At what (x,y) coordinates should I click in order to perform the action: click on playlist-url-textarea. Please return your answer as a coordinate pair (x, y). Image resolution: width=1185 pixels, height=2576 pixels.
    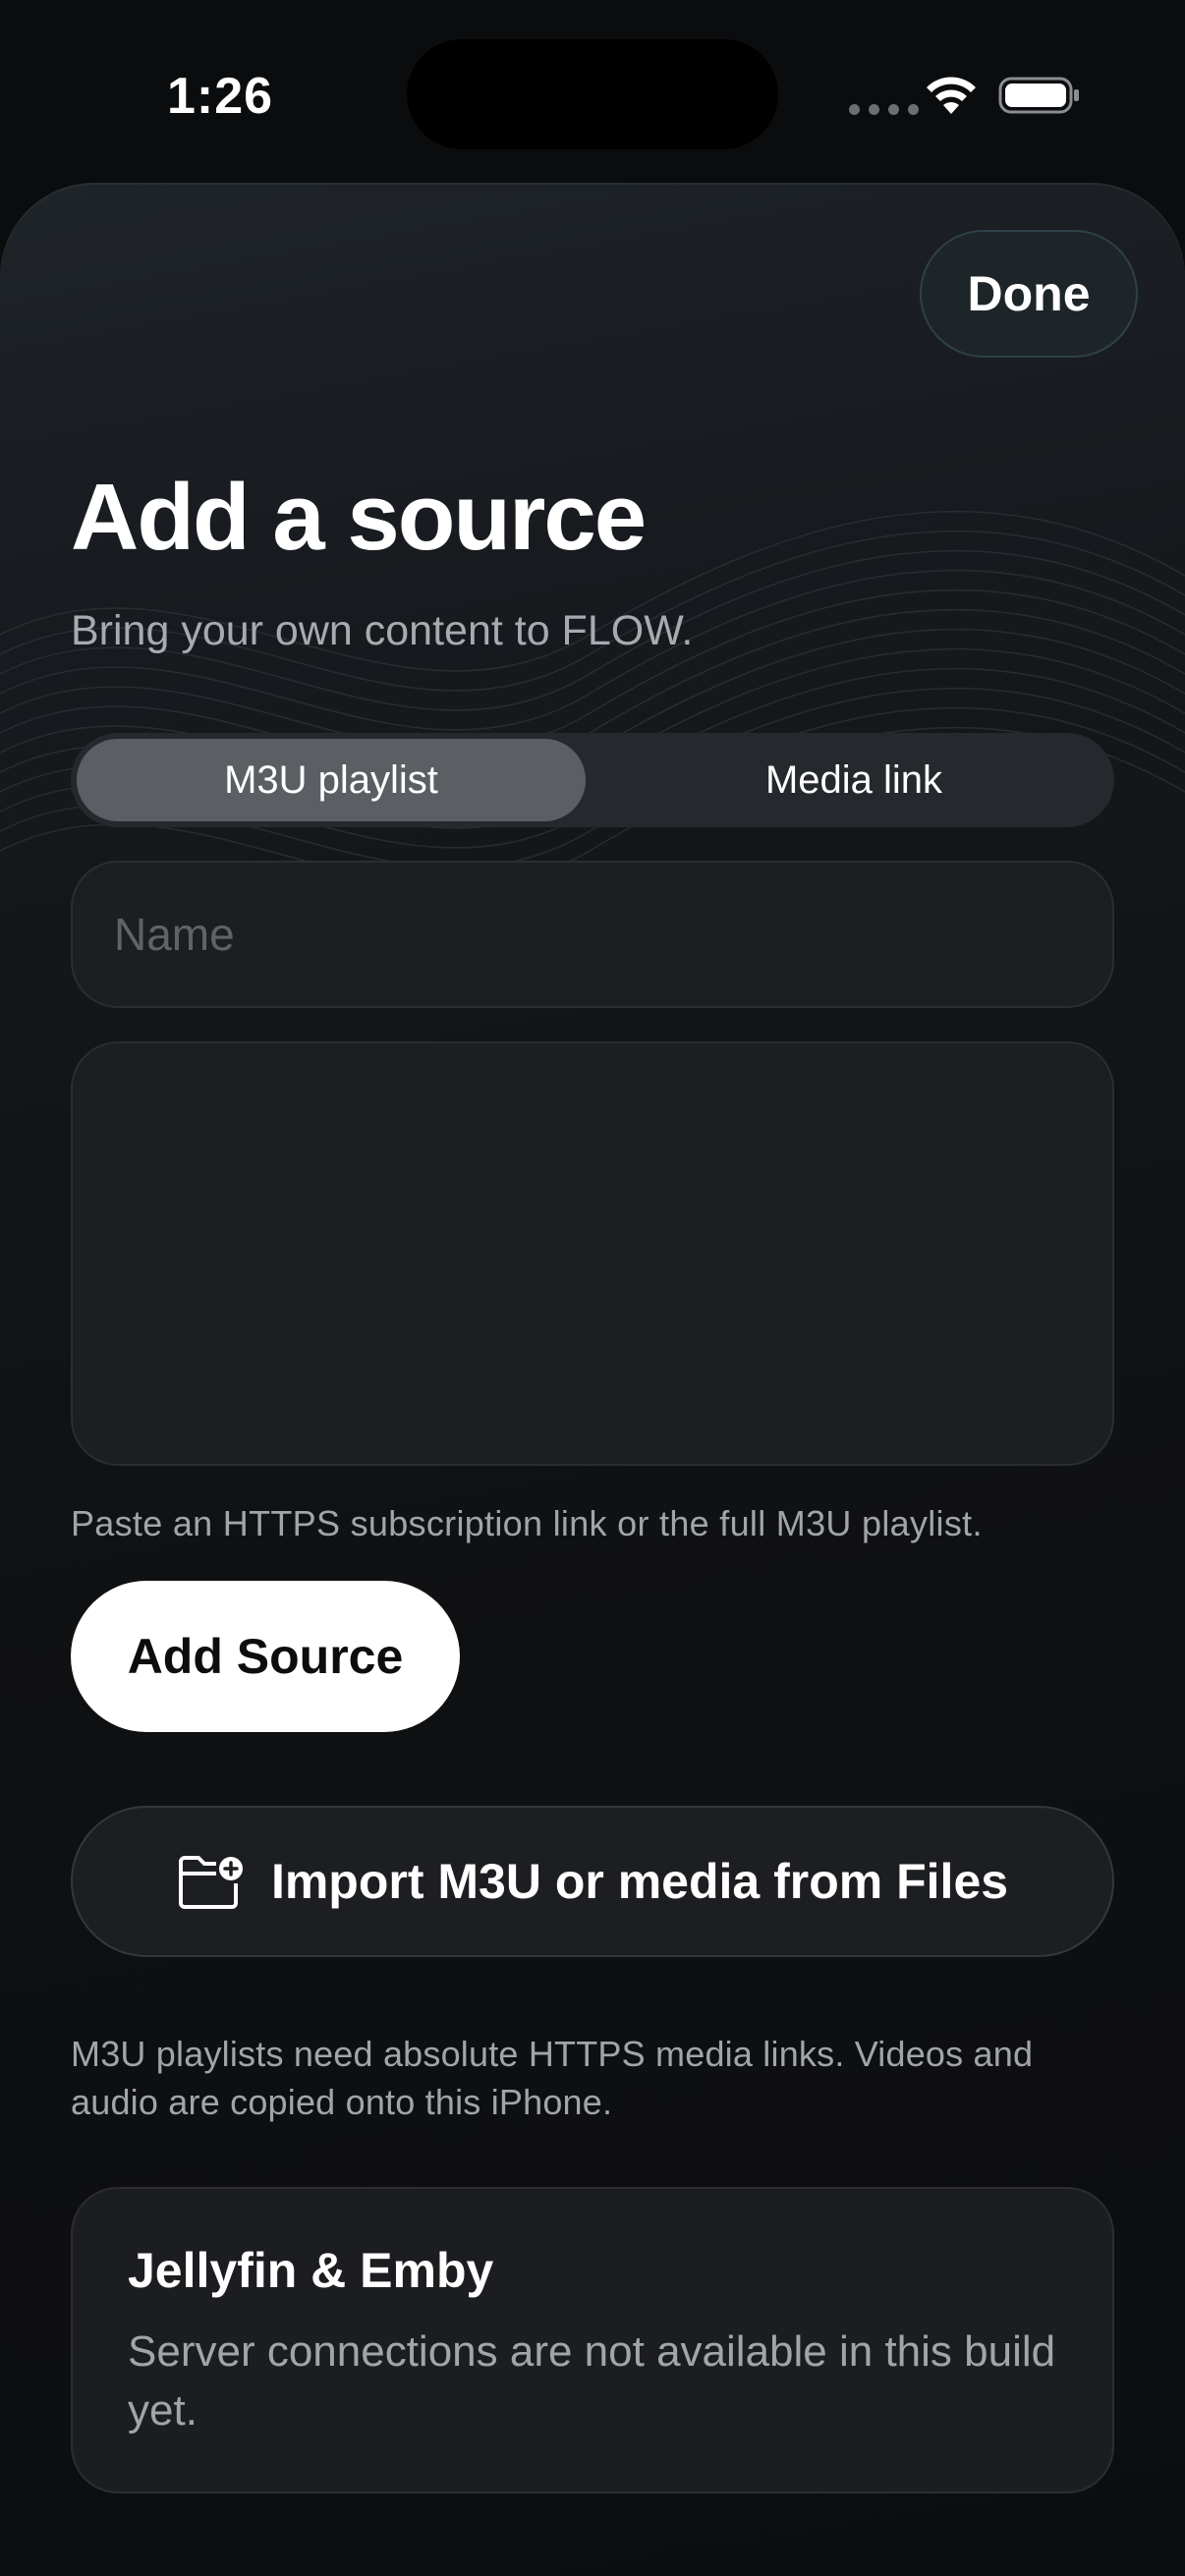
    Looking at the image, I should click on (592, 1253).